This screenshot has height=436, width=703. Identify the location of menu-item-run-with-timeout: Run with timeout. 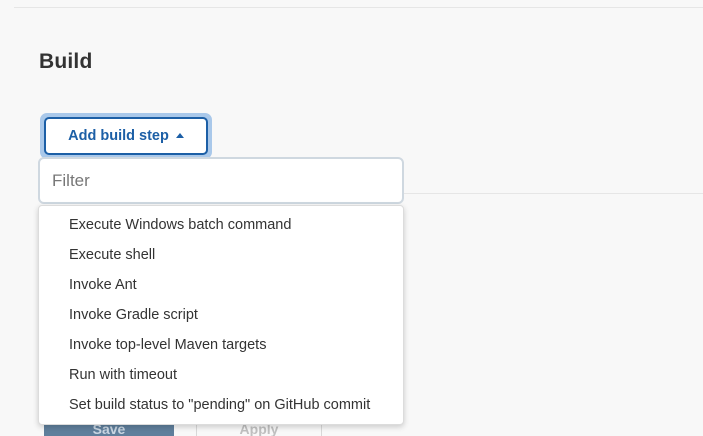
(221, 375).